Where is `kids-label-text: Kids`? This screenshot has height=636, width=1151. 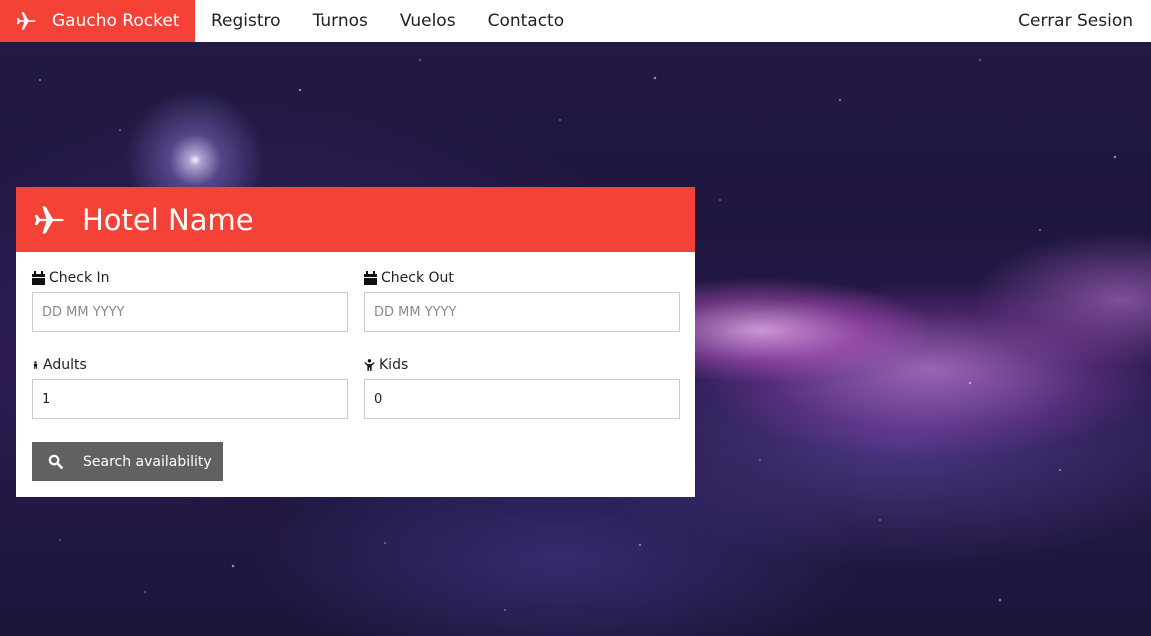
kids-label-text: Kids is located at coordinates (394, 365).